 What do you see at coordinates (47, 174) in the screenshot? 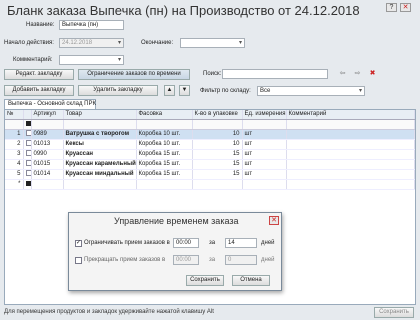
I see `row-article: 01014` at bounding box center [47, 174].